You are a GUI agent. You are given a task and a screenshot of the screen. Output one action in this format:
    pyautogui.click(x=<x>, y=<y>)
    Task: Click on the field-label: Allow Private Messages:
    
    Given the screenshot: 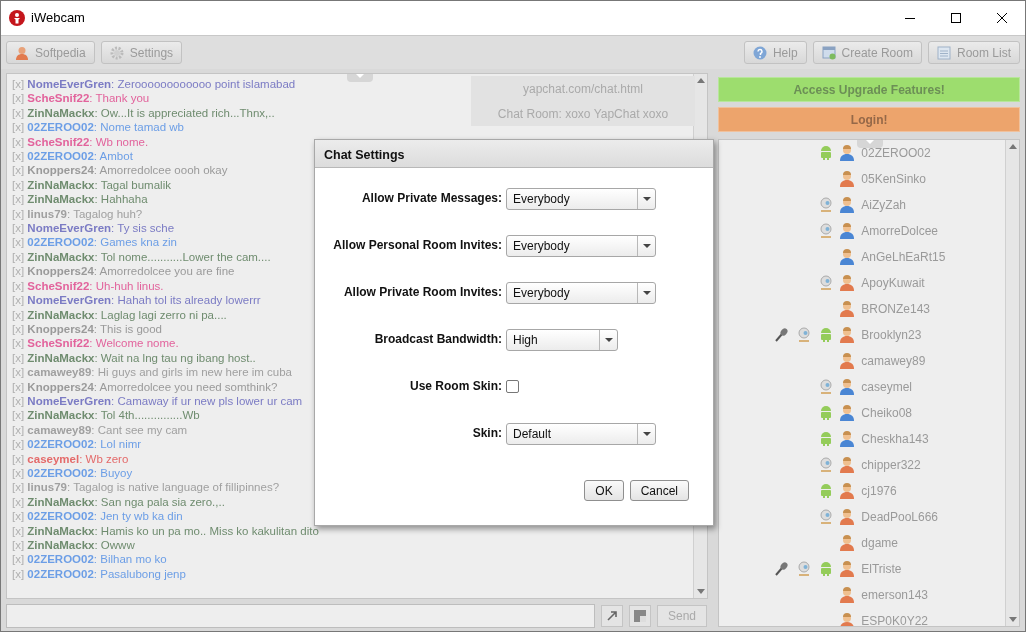 What is the action you would take?
    pyautogui.click(x=431, y=198)
    